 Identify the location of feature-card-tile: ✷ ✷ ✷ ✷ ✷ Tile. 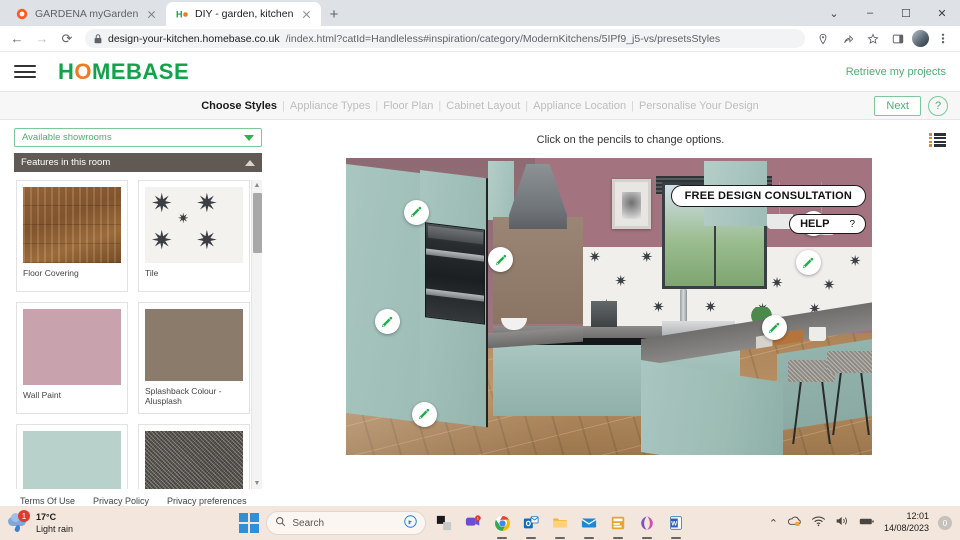
(194, 236).